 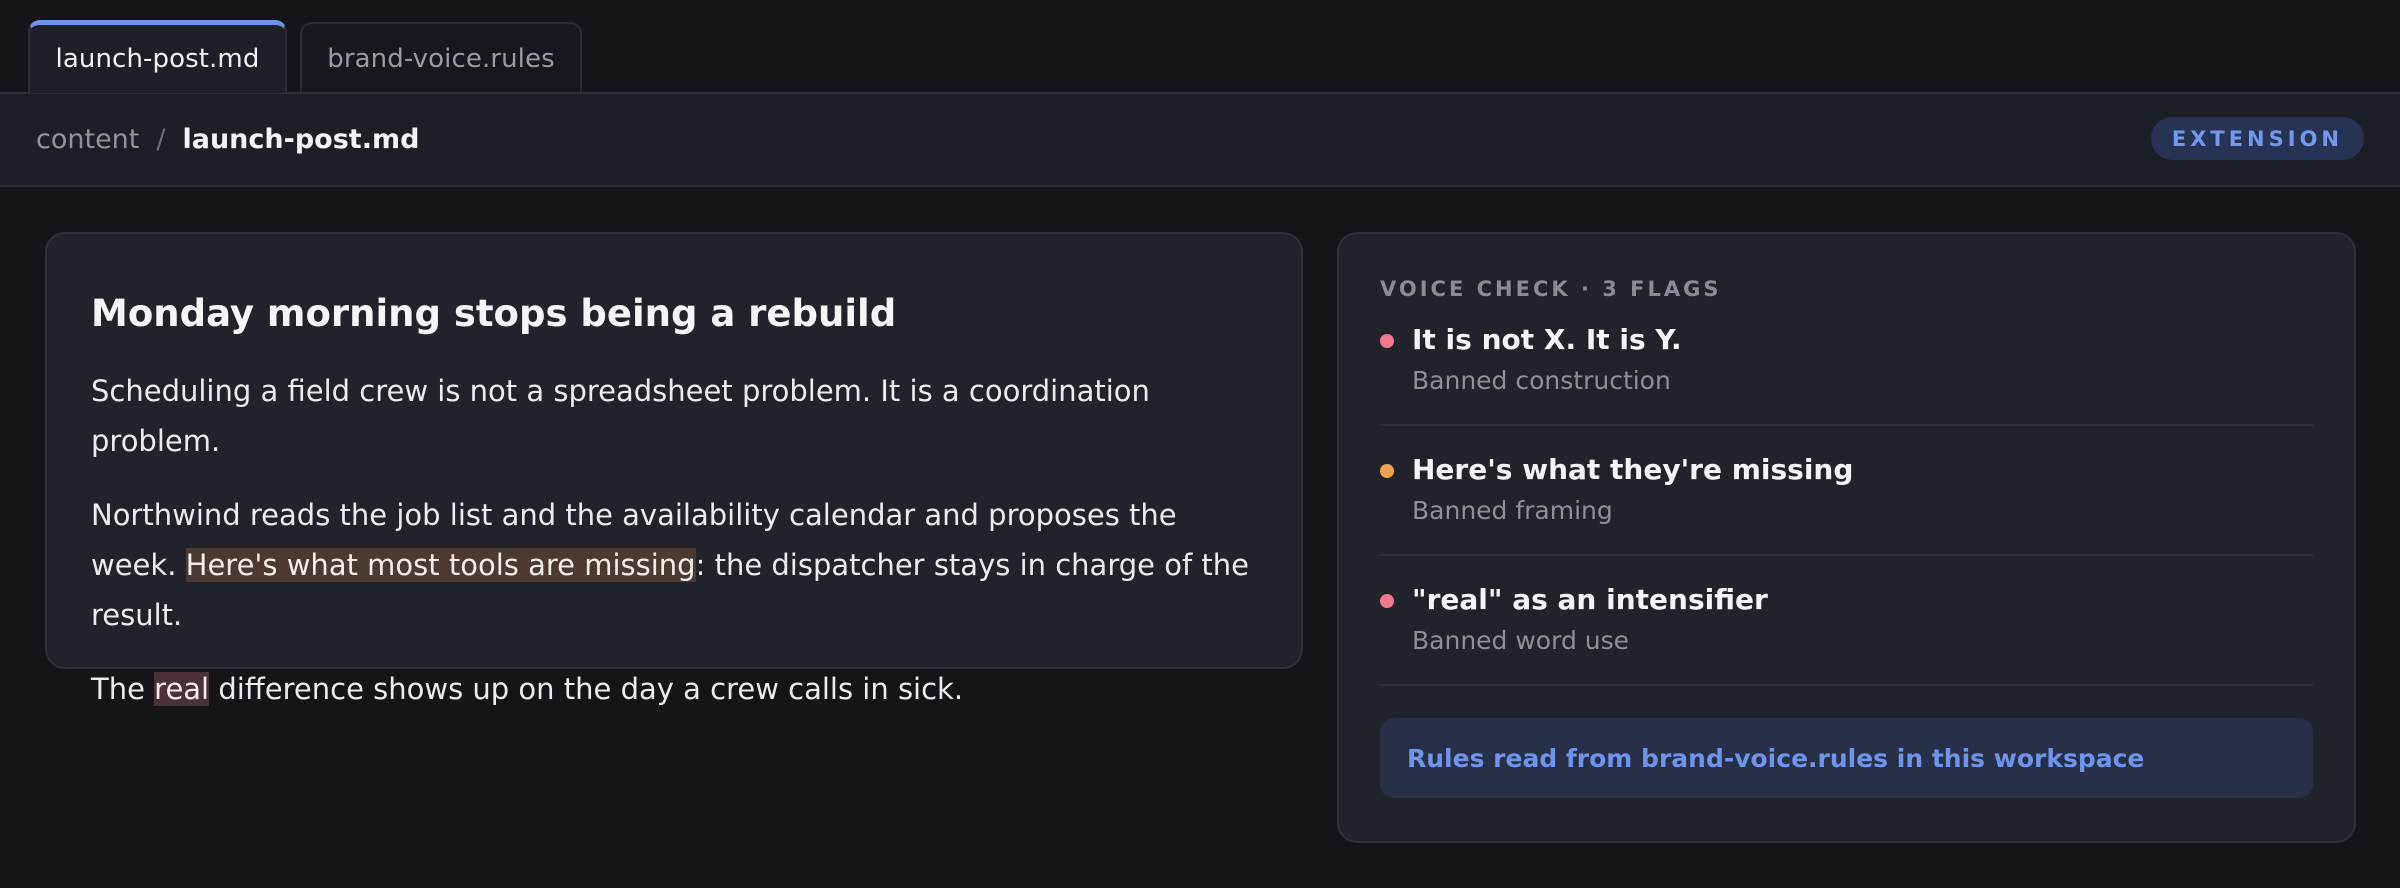 I want to click on voice-check-heading: VOICE CHECK · 3 FLAGS, so click(x=1551, y=289).